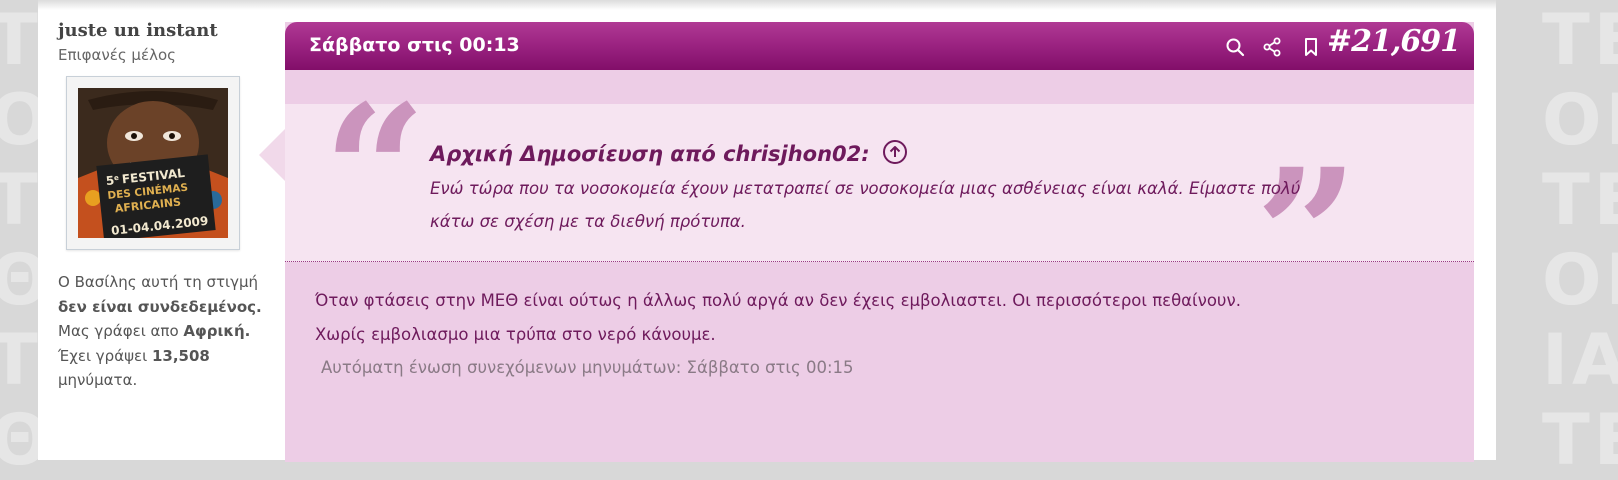 The height and width of the screenshot is (480, 1618). Describe the element at coordinates (98, 380) in the screenshot. I see `posts-suffix: μηνύματα.` at that location.